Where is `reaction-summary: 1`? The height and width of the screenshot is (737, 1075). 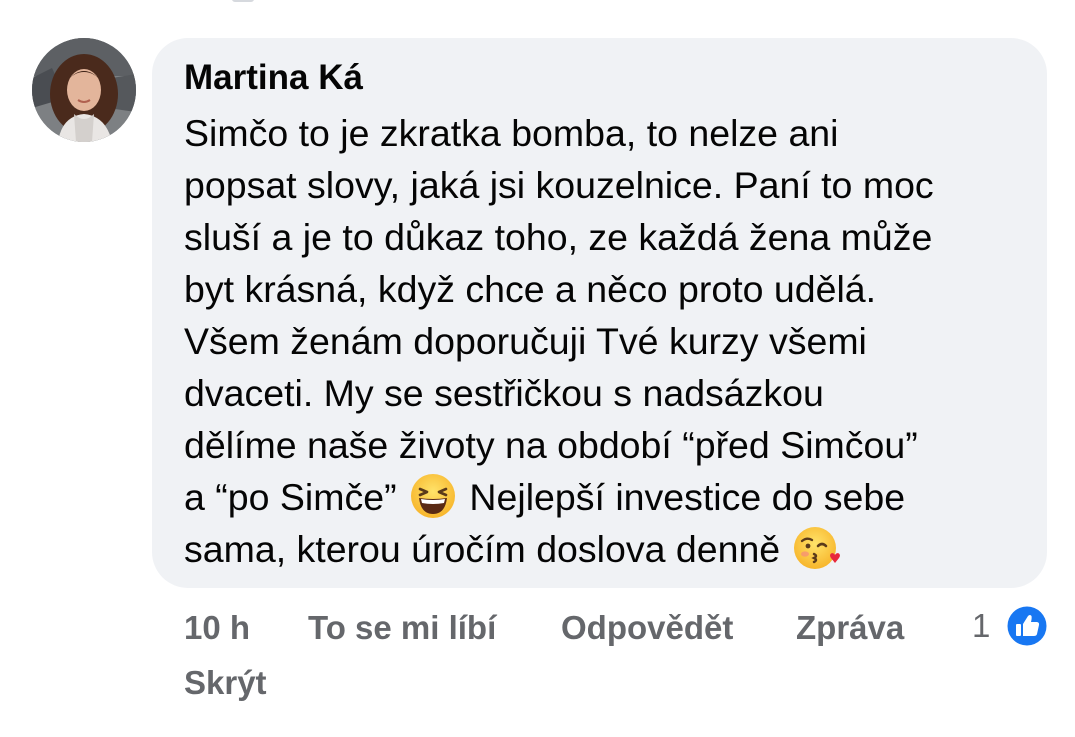 reaction-summary: 1 is located at coordinates (1012, 625).